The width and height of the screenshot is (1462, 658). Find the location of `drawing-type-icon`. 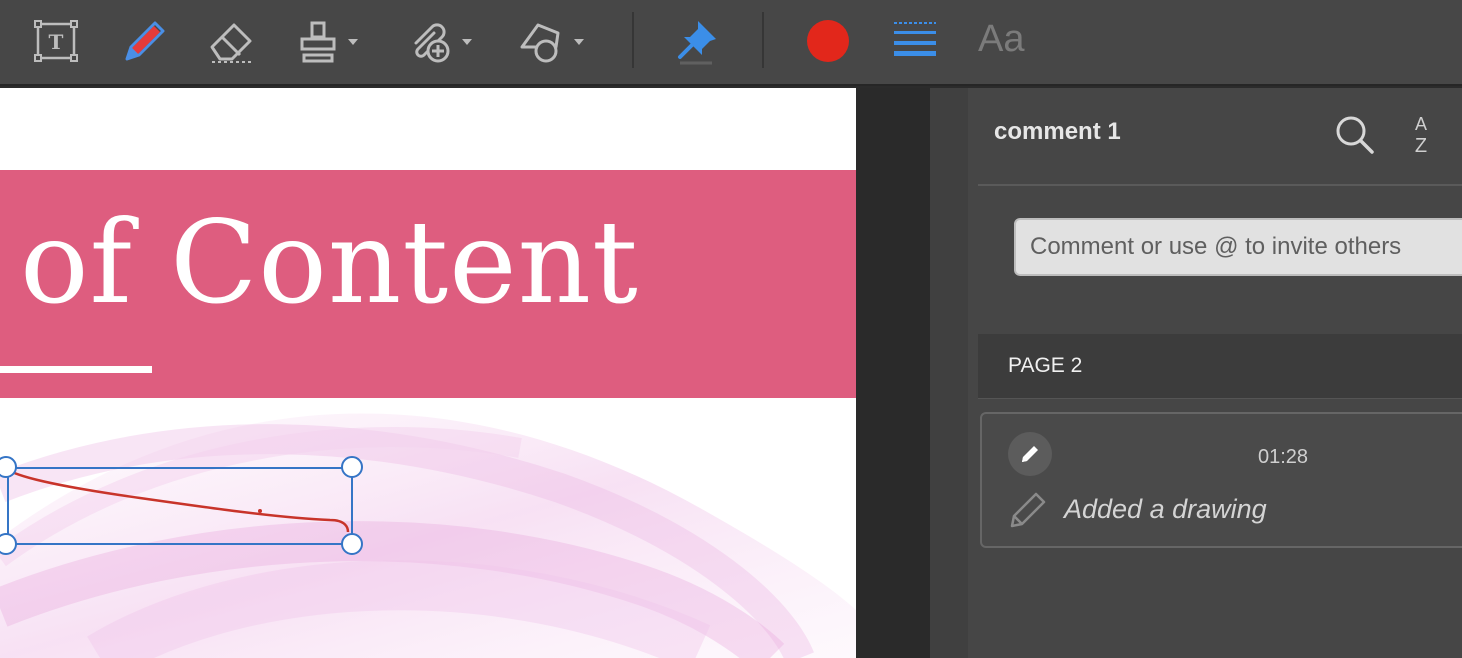

drawing-type-icon is located at coordinates (1028, 510).